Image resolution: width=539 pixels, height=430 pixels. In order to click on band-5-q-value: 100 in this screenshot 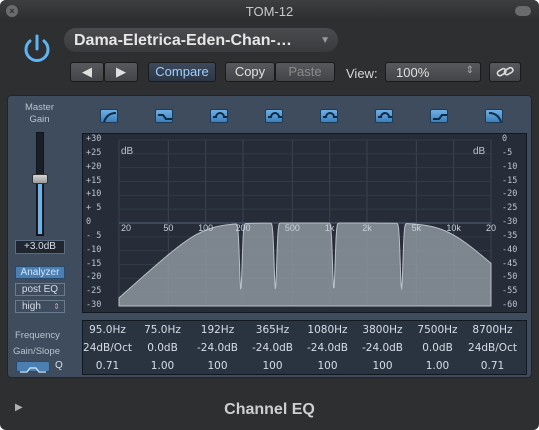, I will do `click(327, 366)`.